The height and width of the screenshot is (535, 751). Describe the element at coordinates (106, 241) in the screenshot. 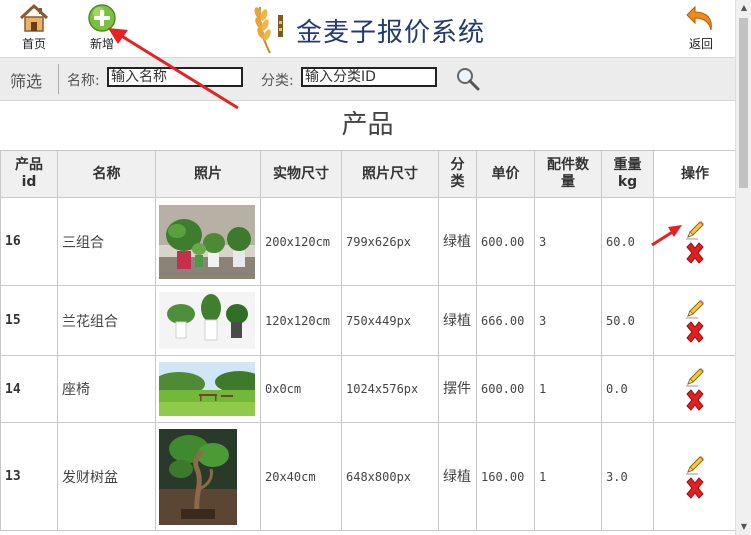

I see `cell-name: 三组合` at that location.